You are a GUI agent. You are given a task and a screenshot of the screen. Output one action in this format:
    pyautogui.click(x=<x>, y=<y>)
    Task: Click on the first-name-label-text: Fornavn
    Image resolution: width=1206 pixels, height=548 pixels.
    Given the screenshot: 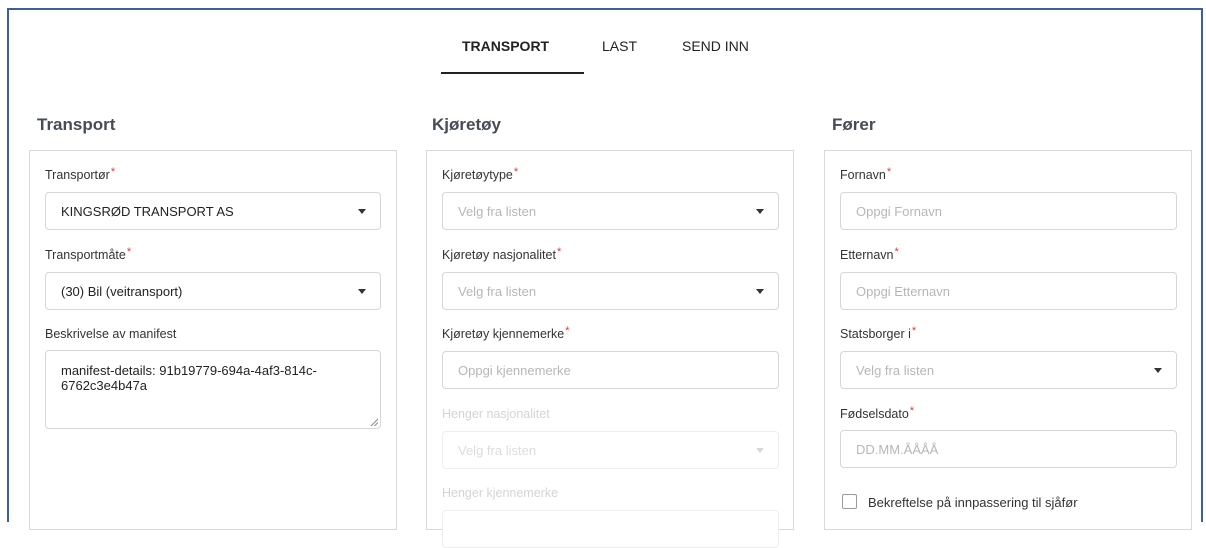 What is the action you would take?
    pyautogui.click(x=863, y=175)
    